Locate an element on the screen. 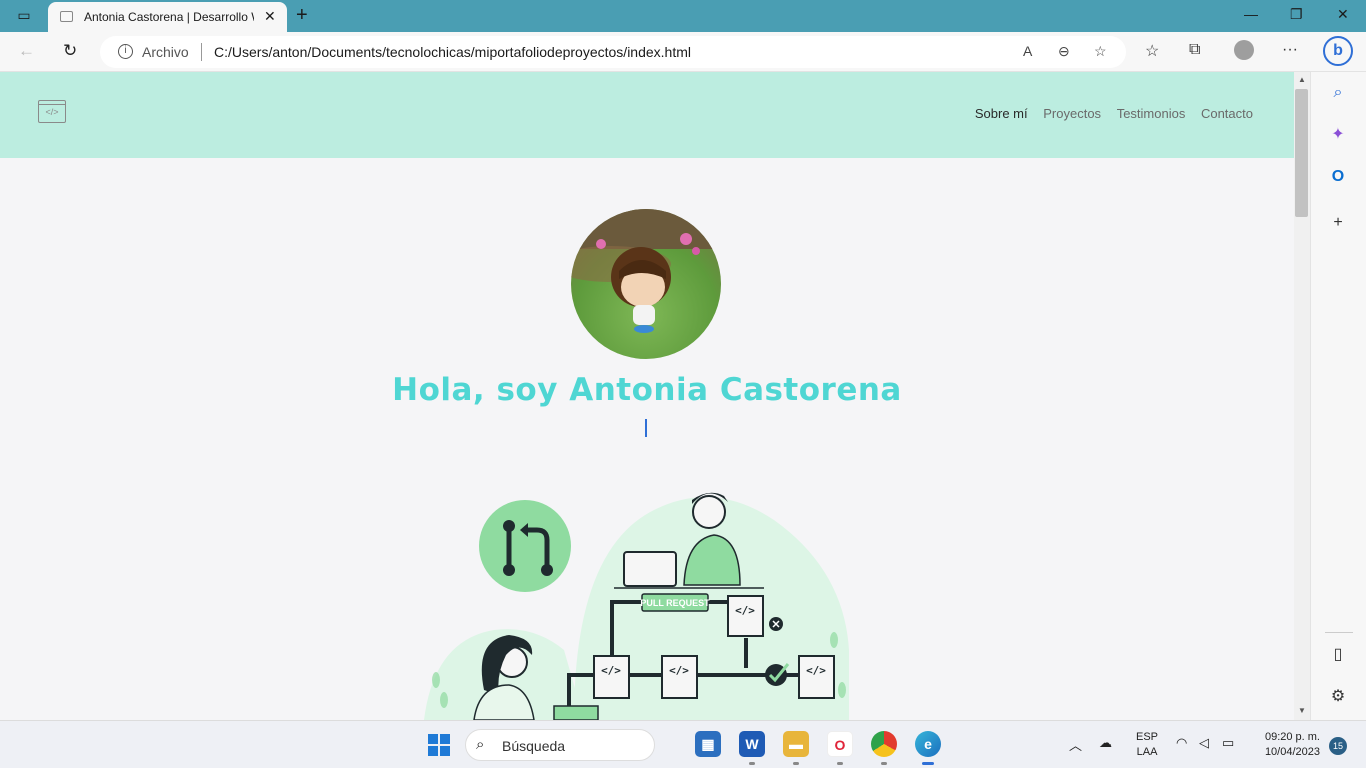 The image size is (1366, 768). sidebar-search-icon: ⌕ is located at coordinates (1338, 93).